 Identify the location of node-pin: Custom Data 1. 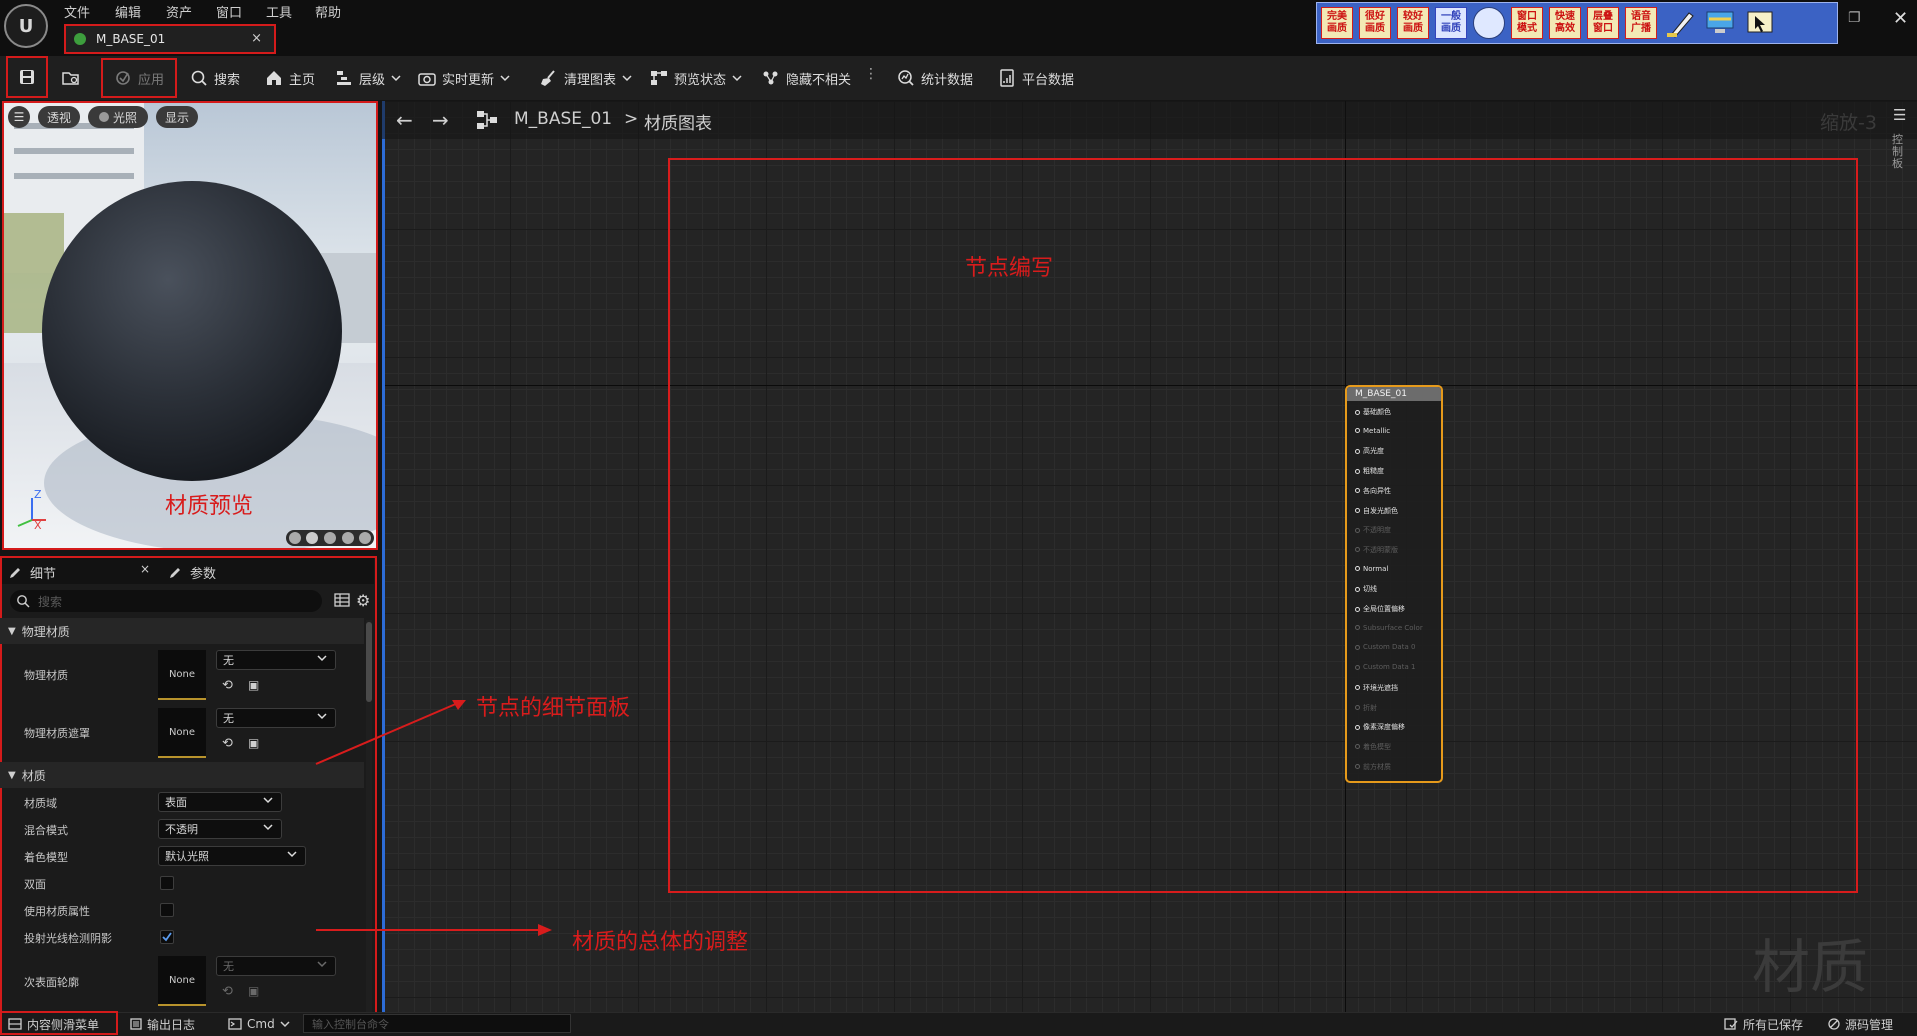
(1385, 667).